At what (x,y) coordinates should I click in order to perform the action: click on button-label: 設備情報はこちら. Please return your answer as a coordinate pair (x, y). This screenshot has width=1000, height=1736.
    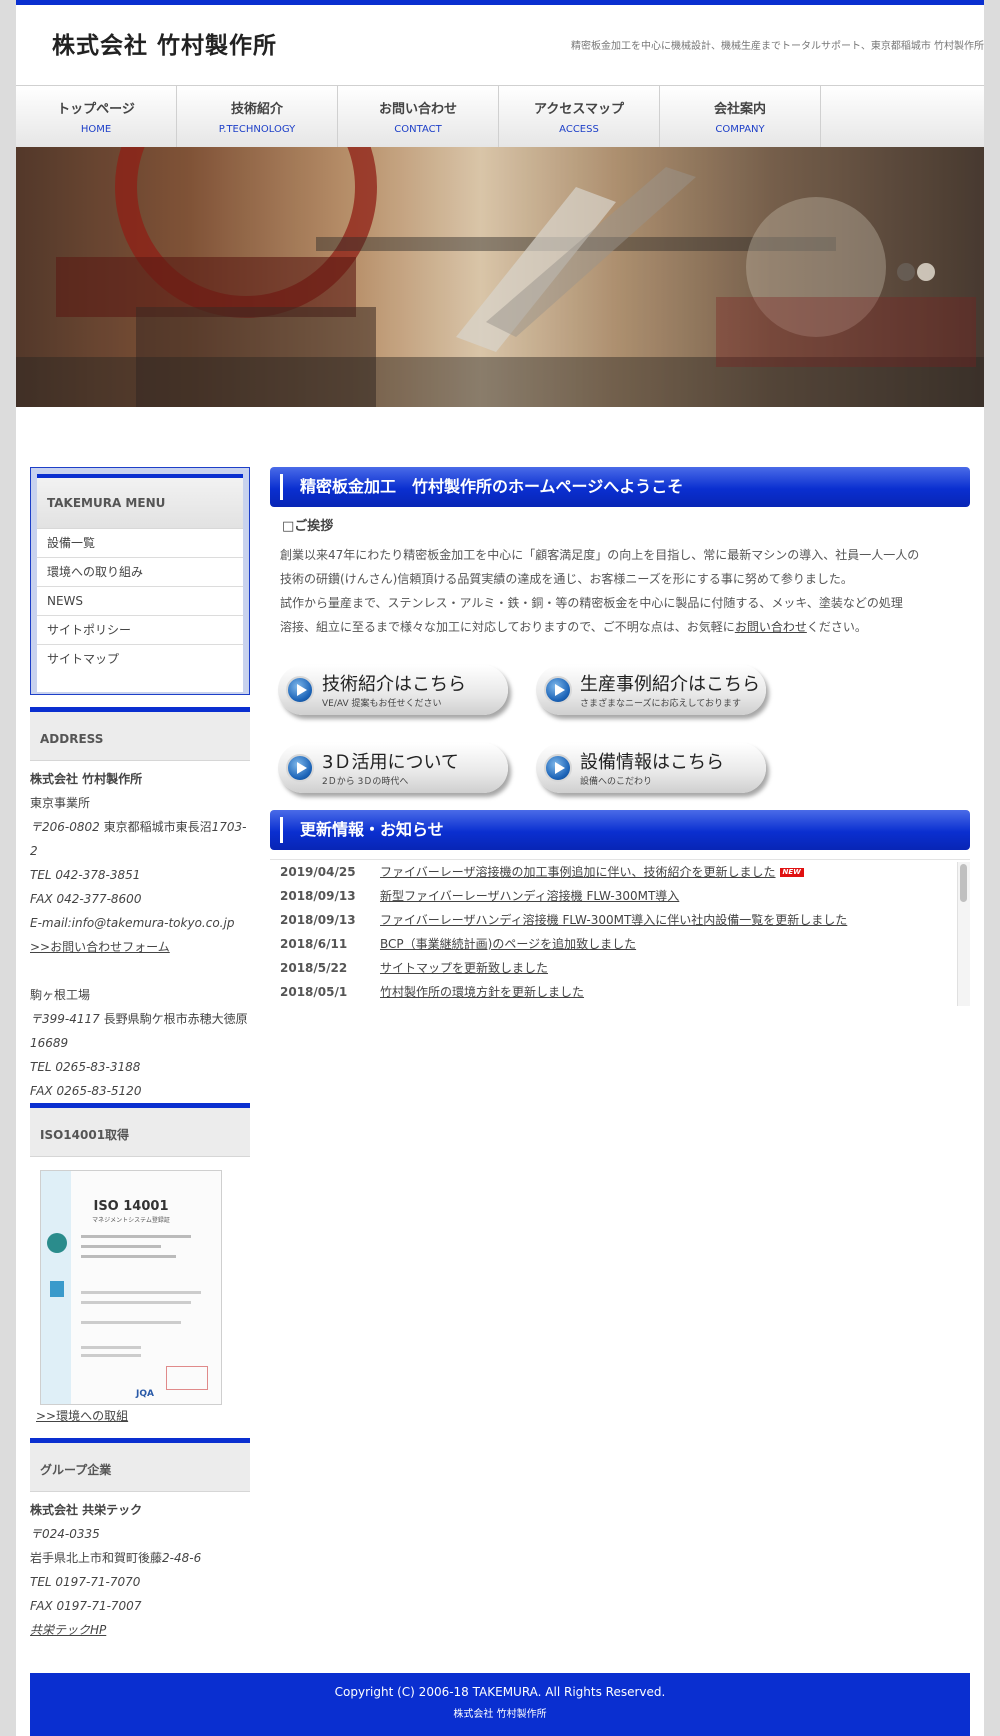
    Looking at the image, I should click on (652, 762).